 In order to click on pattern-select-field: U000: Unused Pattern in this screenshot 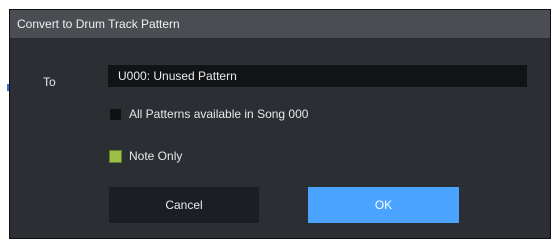, I will do `click(317, 76)`.